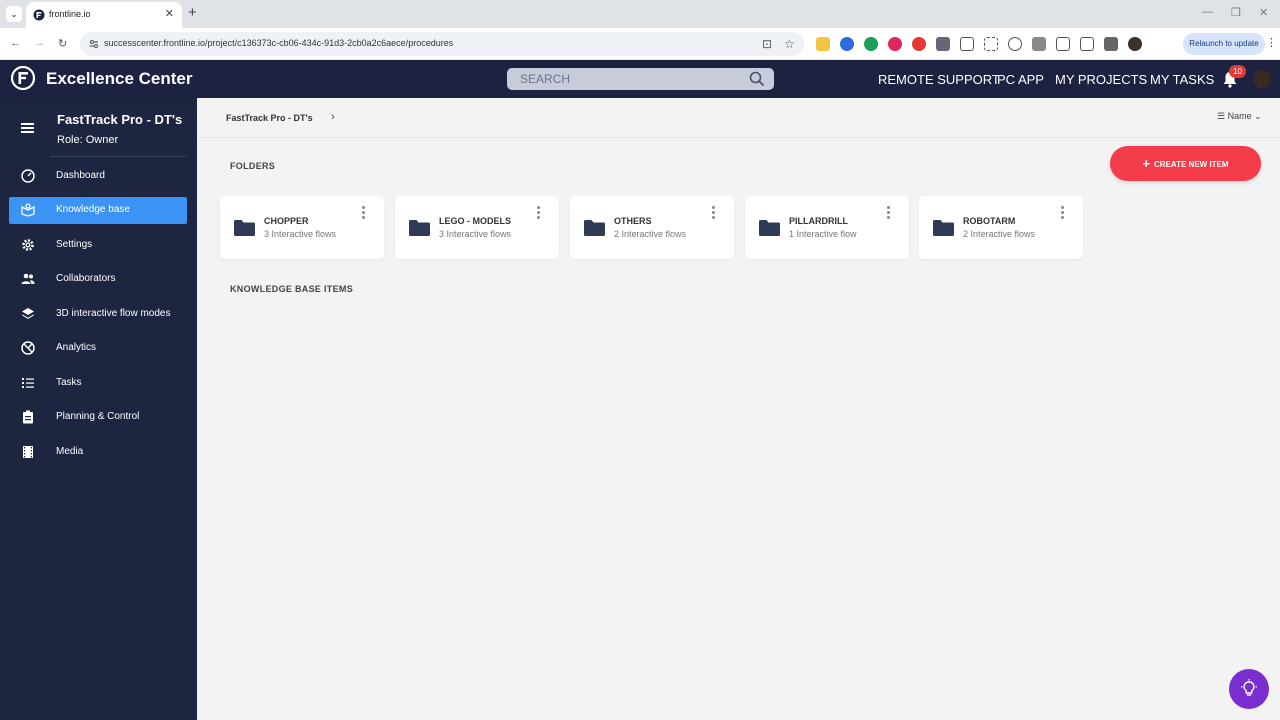 This screenshot has width=1280, height=720. What do you see at coordinates (70, 14) in the screenshot?
I see `tab-title: frontline.io` at bounding box center [70, 14].